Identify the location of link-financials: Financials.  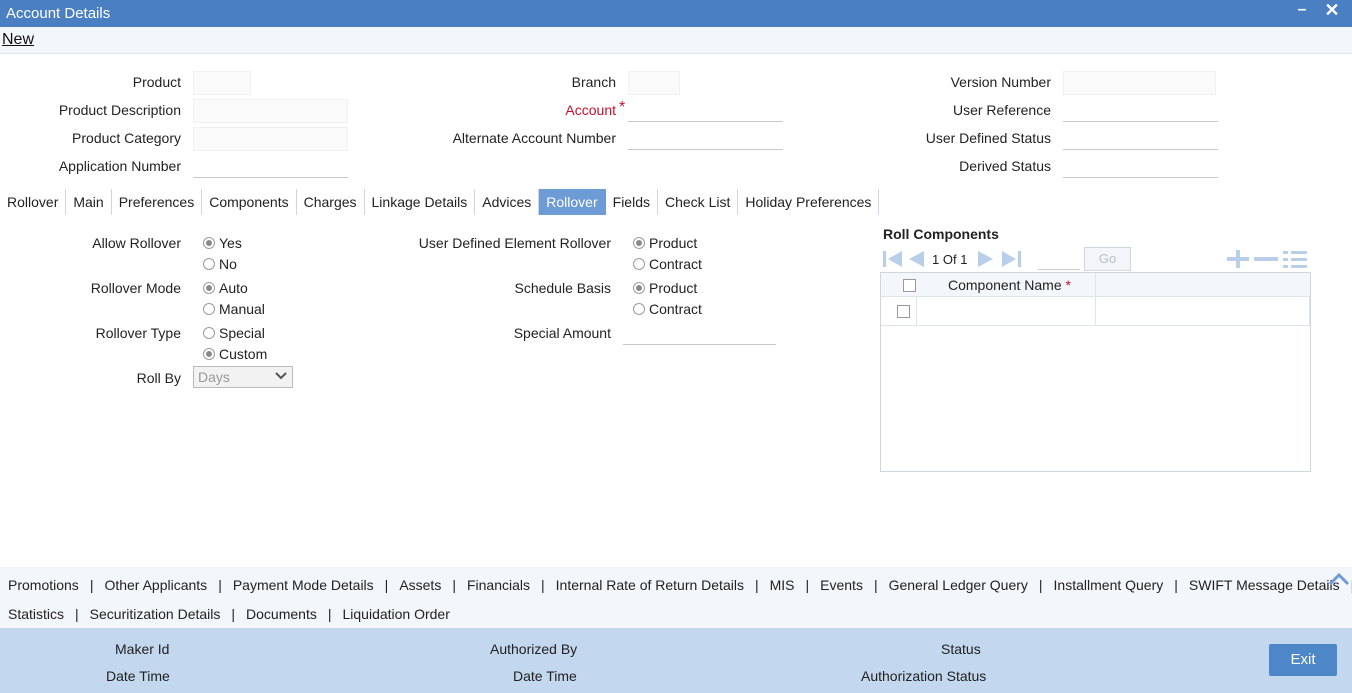
(498, 585).